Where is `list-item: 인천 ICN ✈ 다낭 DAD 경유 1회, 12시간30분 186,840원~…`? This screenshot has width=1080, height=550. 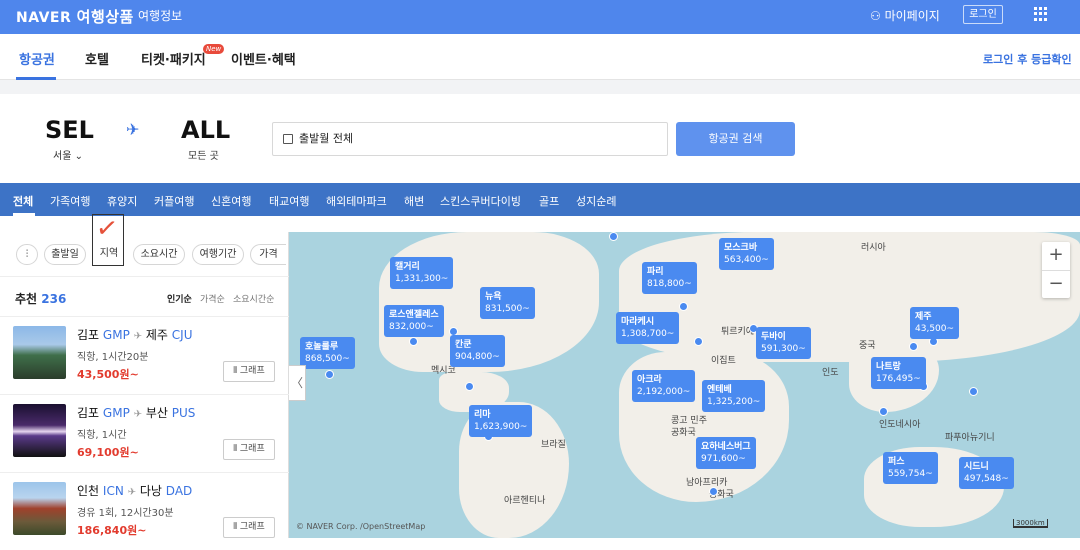 list-item: 인천 ICN ✈ 다낭 DAD 경유 1회, 12시간30분 186,840원~… is located at coordinates (144, 511).